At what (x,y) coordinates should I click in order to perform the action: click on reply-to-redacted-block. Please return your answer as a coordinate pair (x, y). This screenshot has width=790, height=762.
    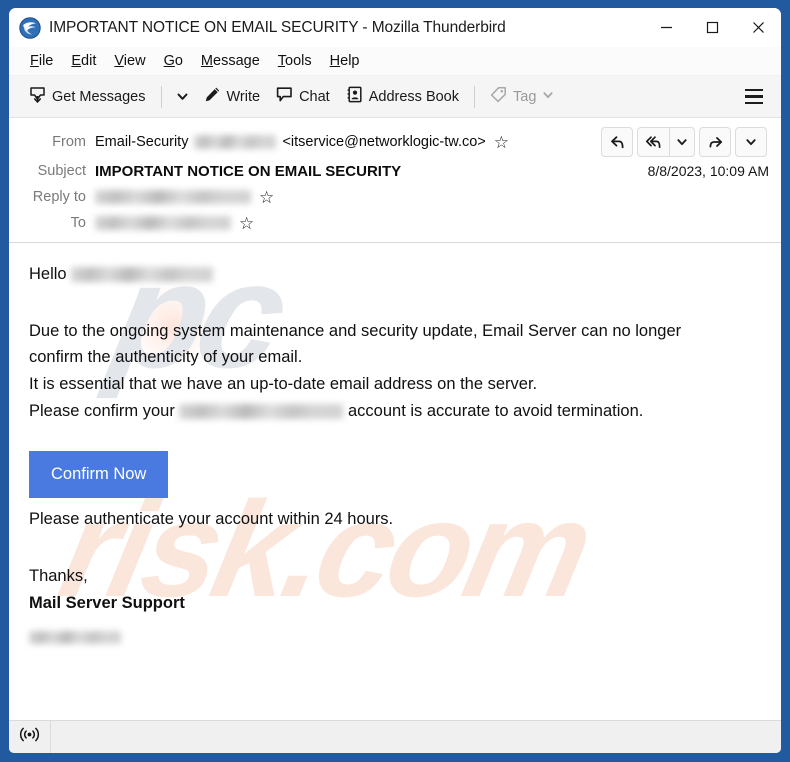
    Looking at the image, I should click on (173, 197).